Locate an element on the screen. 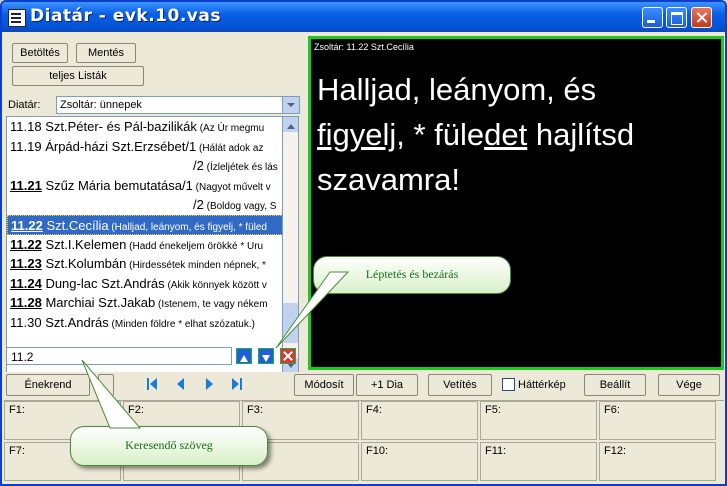 This screenshot has height=486, width=727. save-button: Mentés is located at coordinates (106, 53).